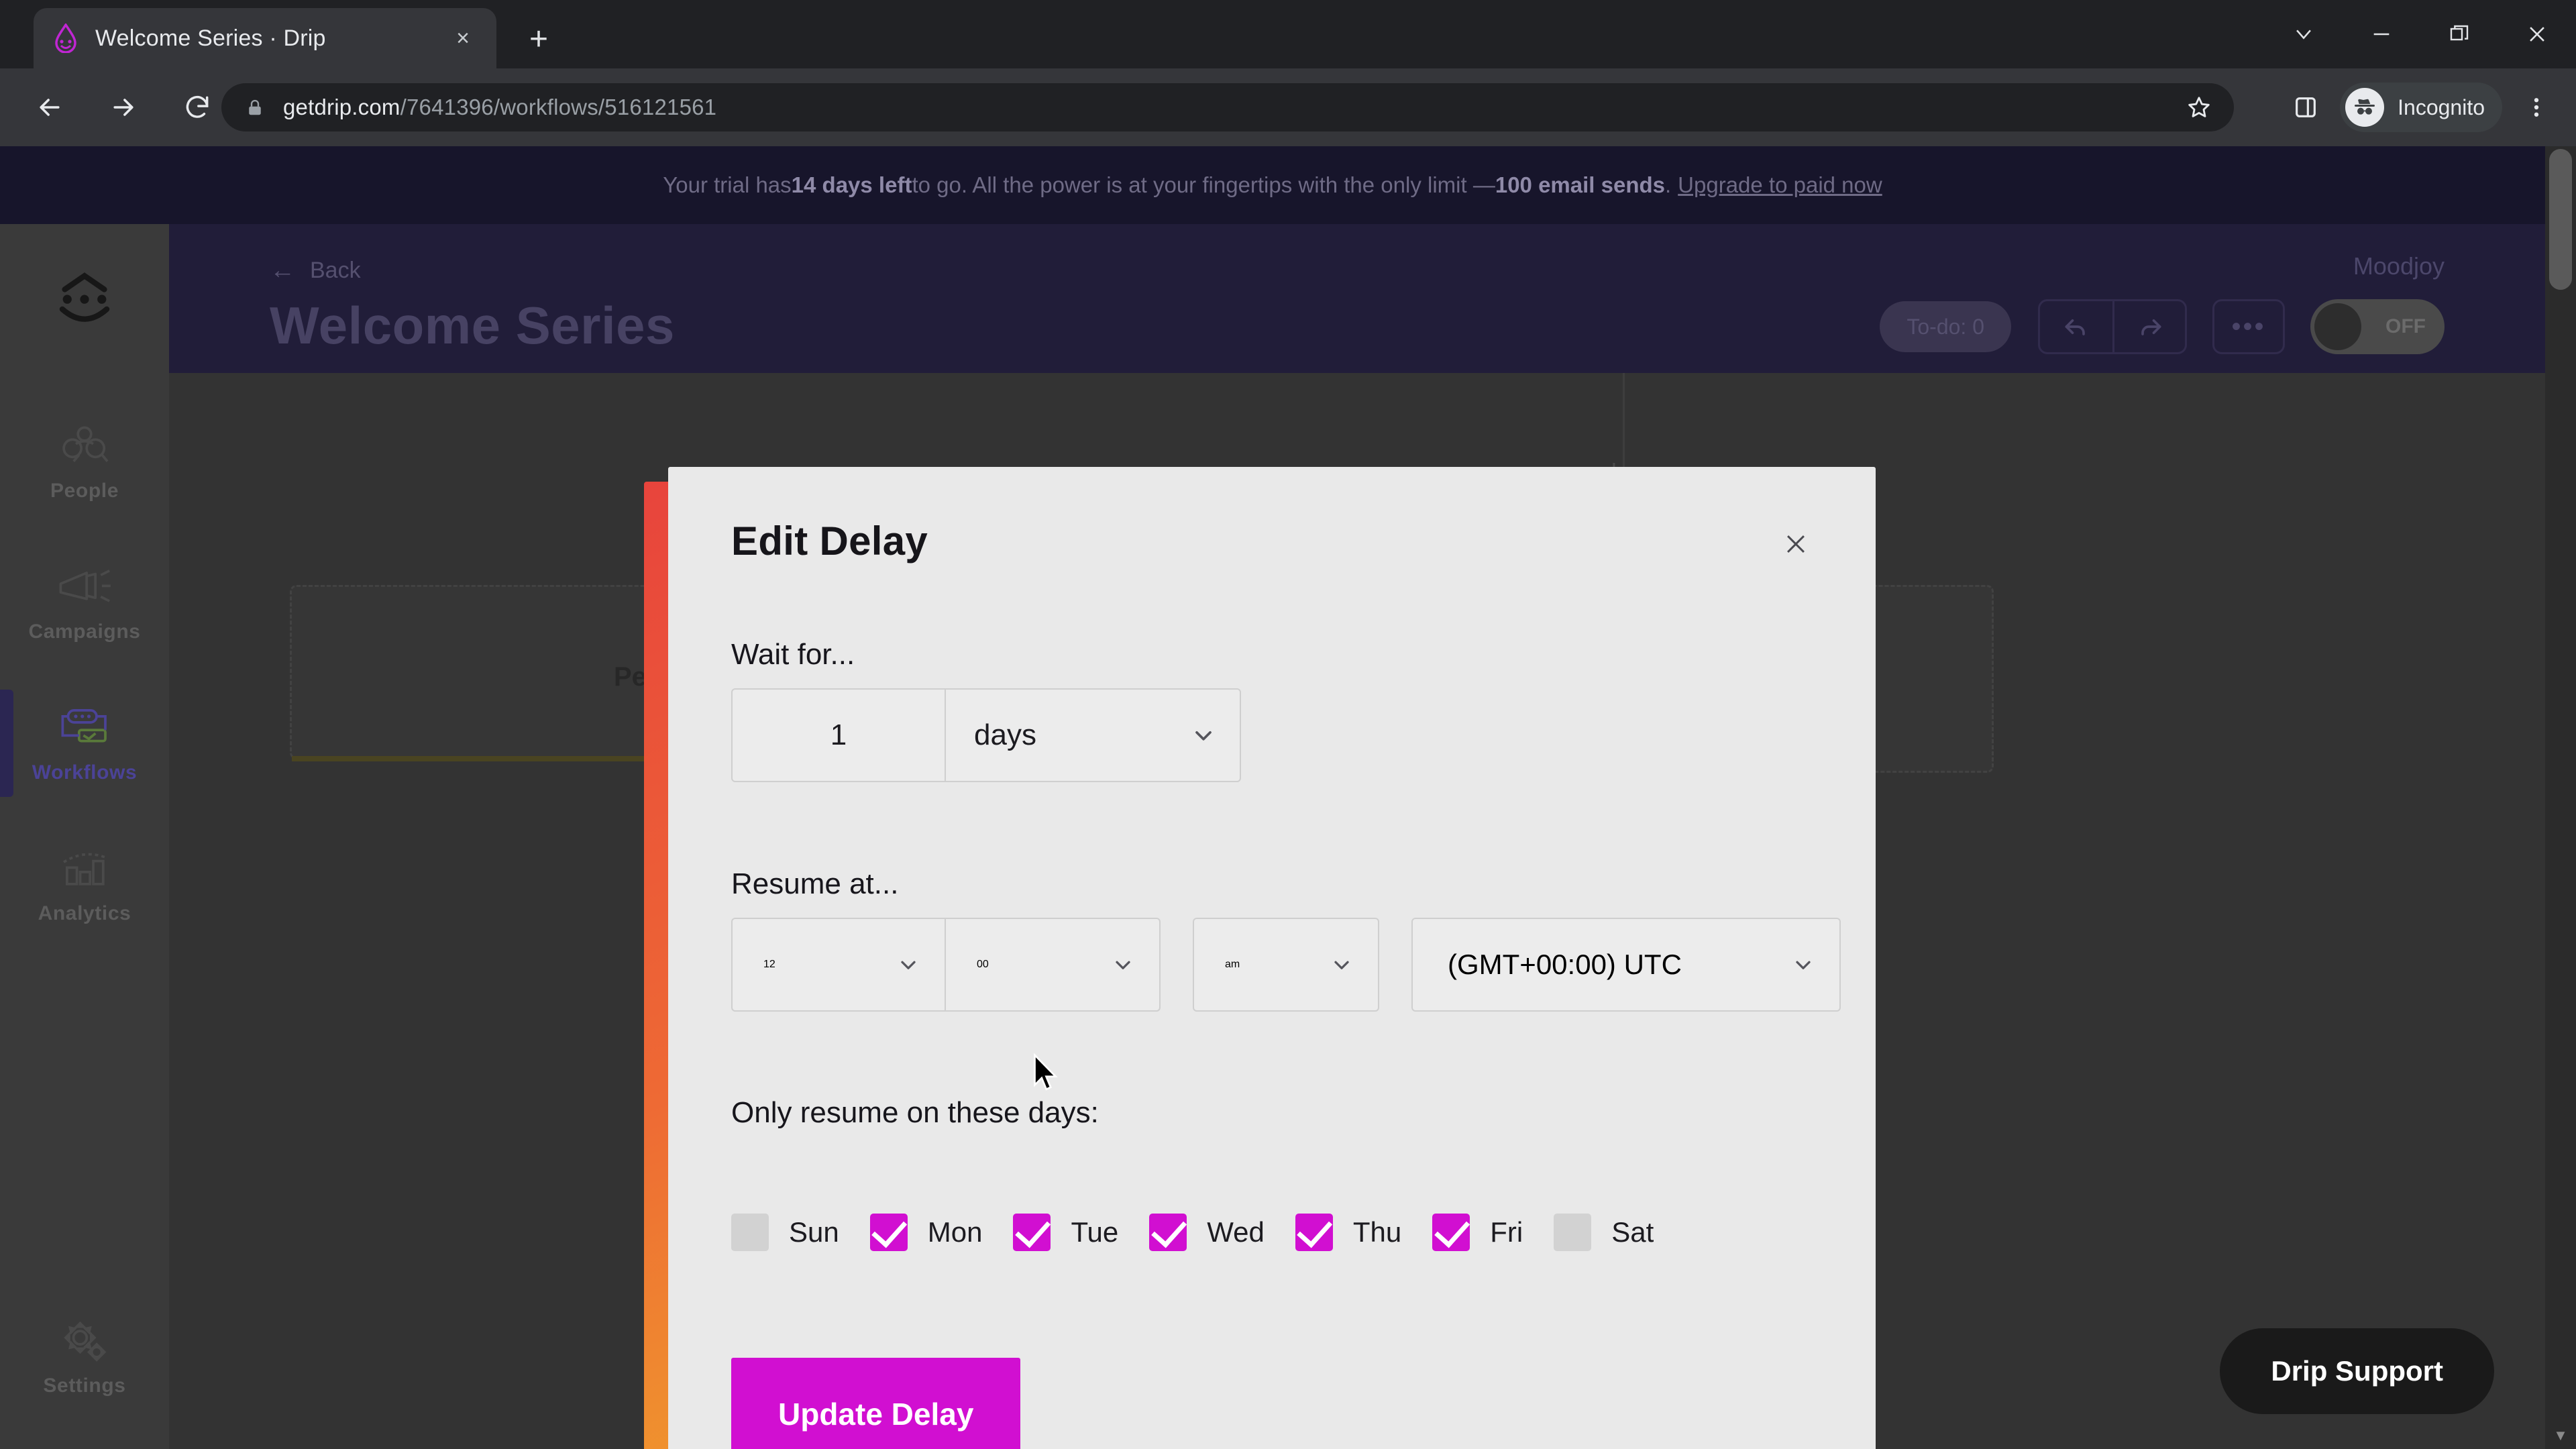  I want to click on sidebar-item-people: People, so click(84, 461).